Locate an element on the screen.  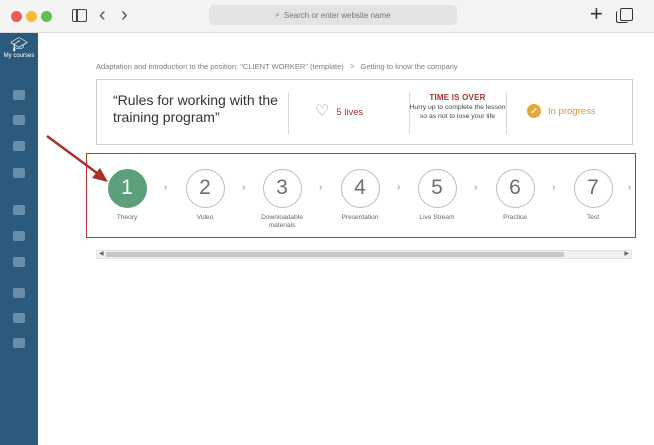
sidebar-item-label: My courses is located at coordinates (19, 56).